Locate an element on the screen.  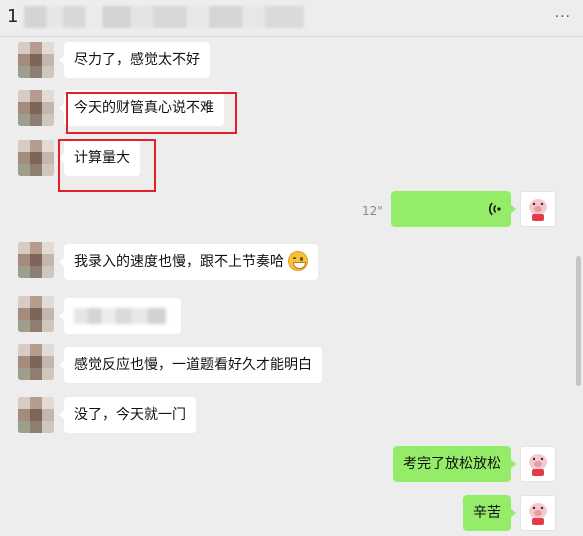
voice-wave-icon is located at coordinates (495, 209).